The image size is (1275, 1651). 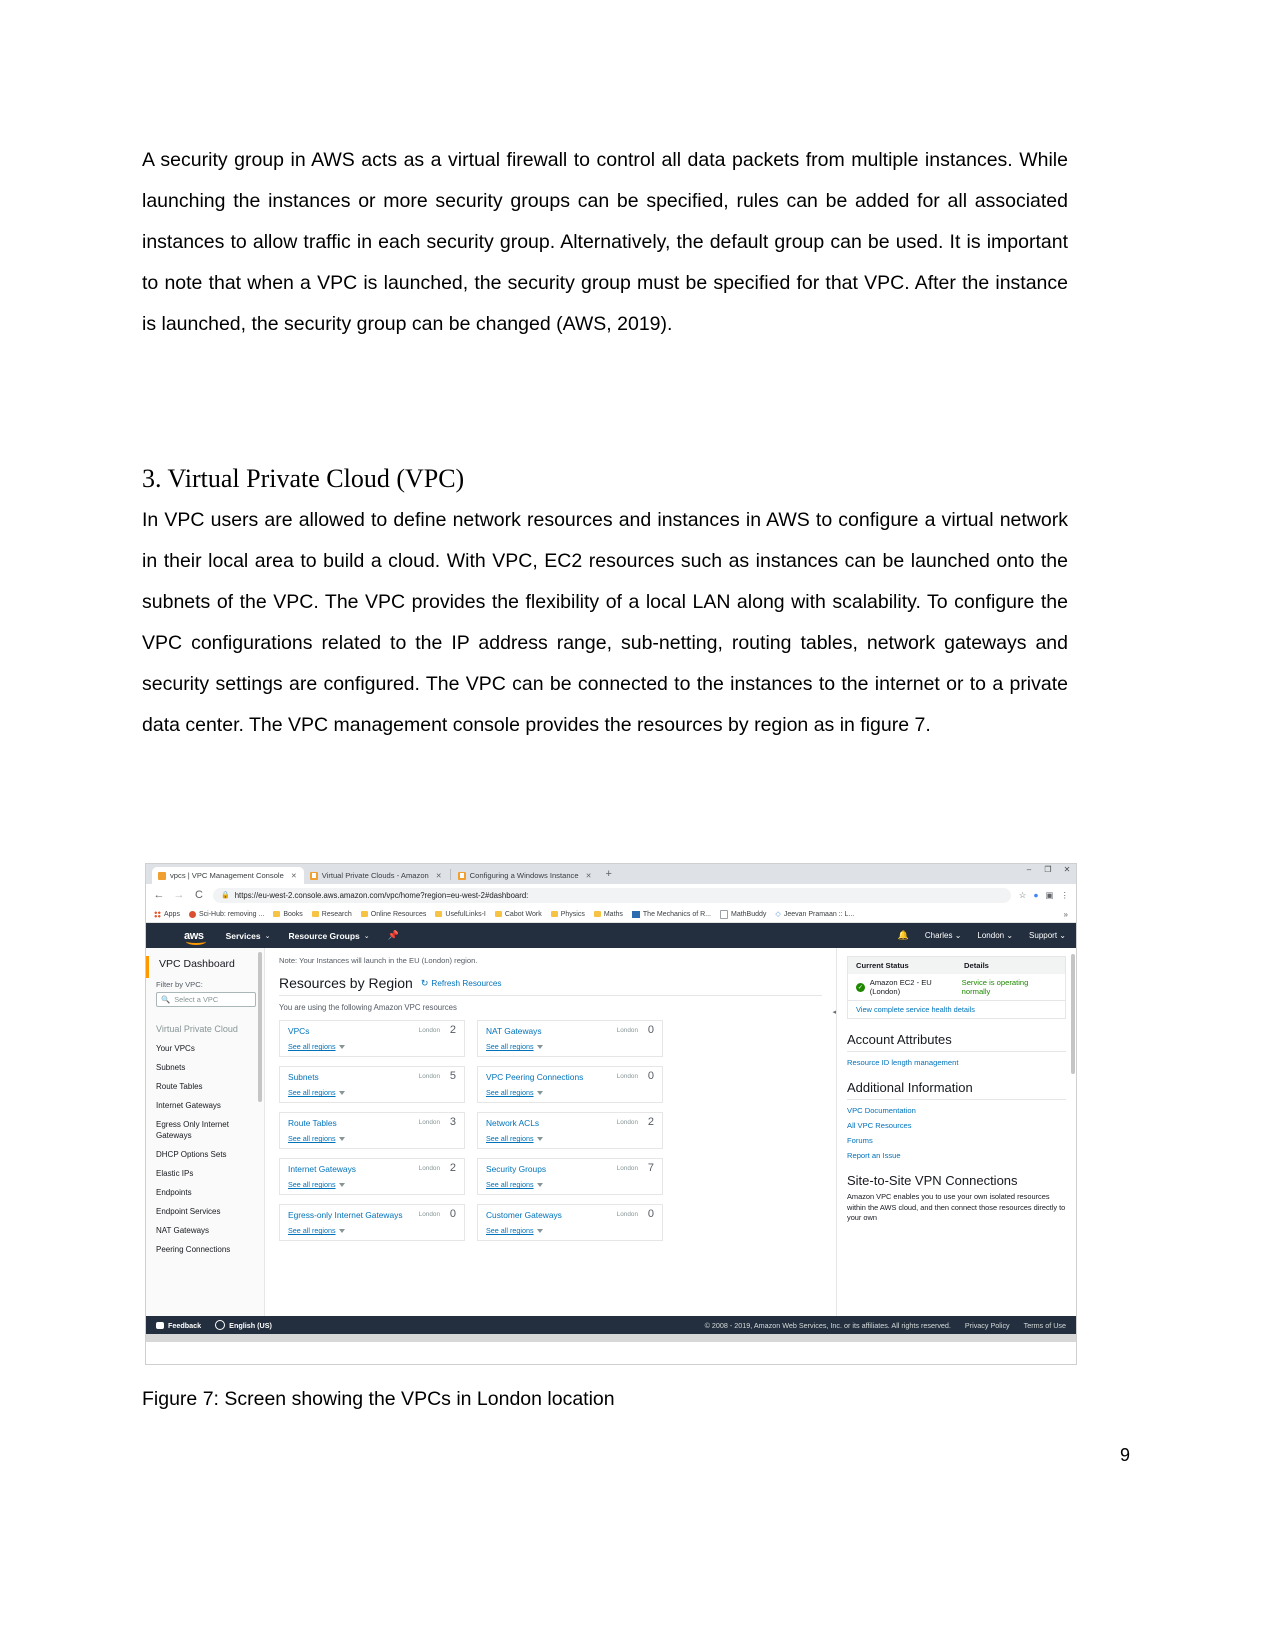 I want to click on bookmark-star-icon: ☆, so click(x=1023, y=895).